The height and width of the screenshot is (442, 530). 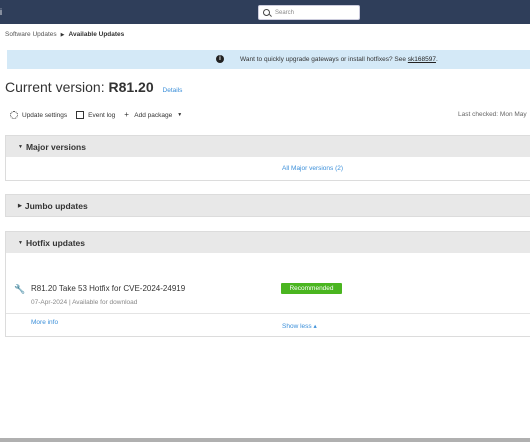 I want to click on jumbo-updates-panel: ▶ Jumbo updates, so click(x=267, y=205).